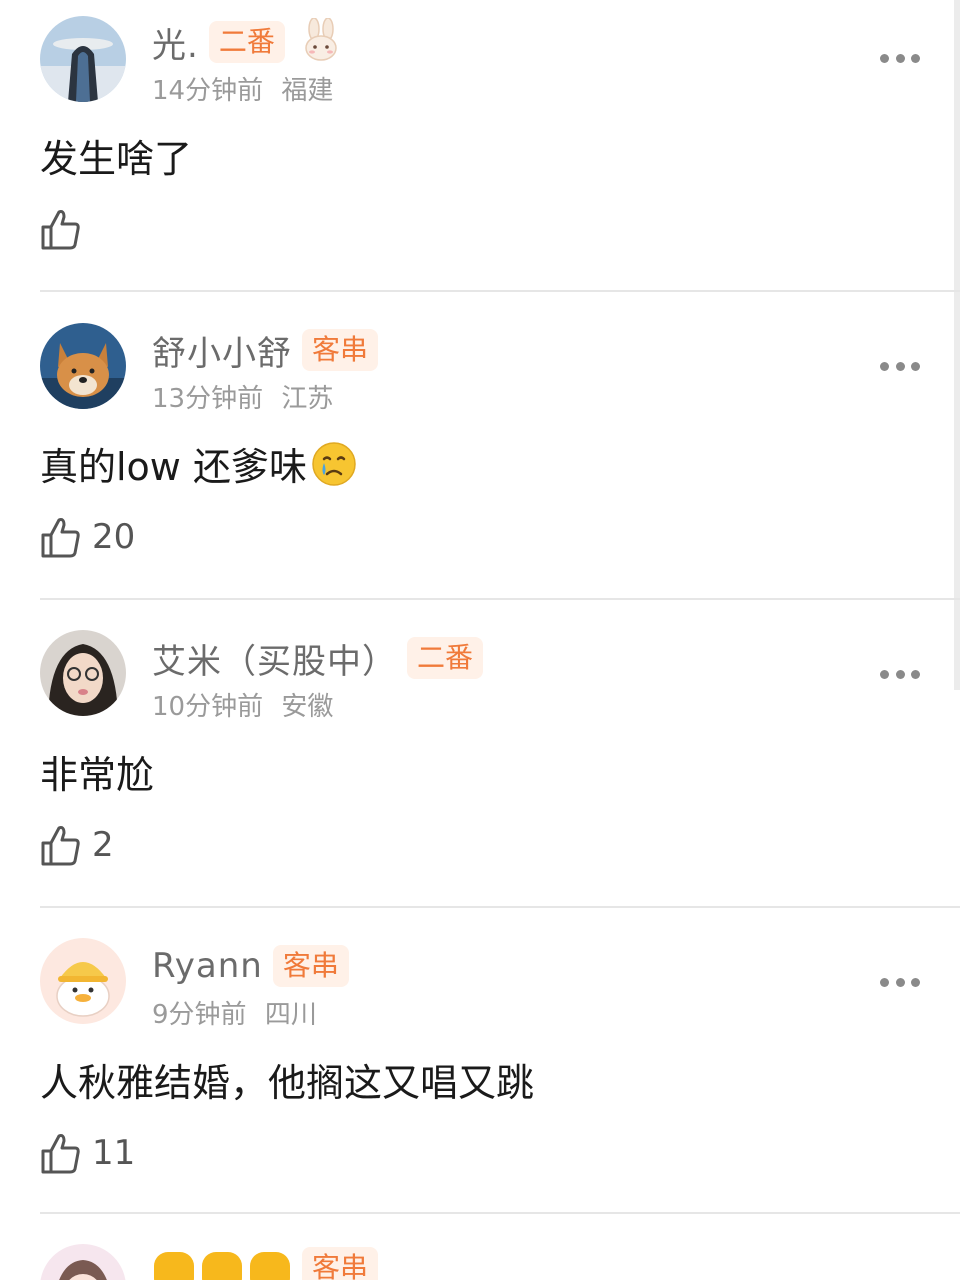  I want to click on like-button: 2, so click(77, 845).